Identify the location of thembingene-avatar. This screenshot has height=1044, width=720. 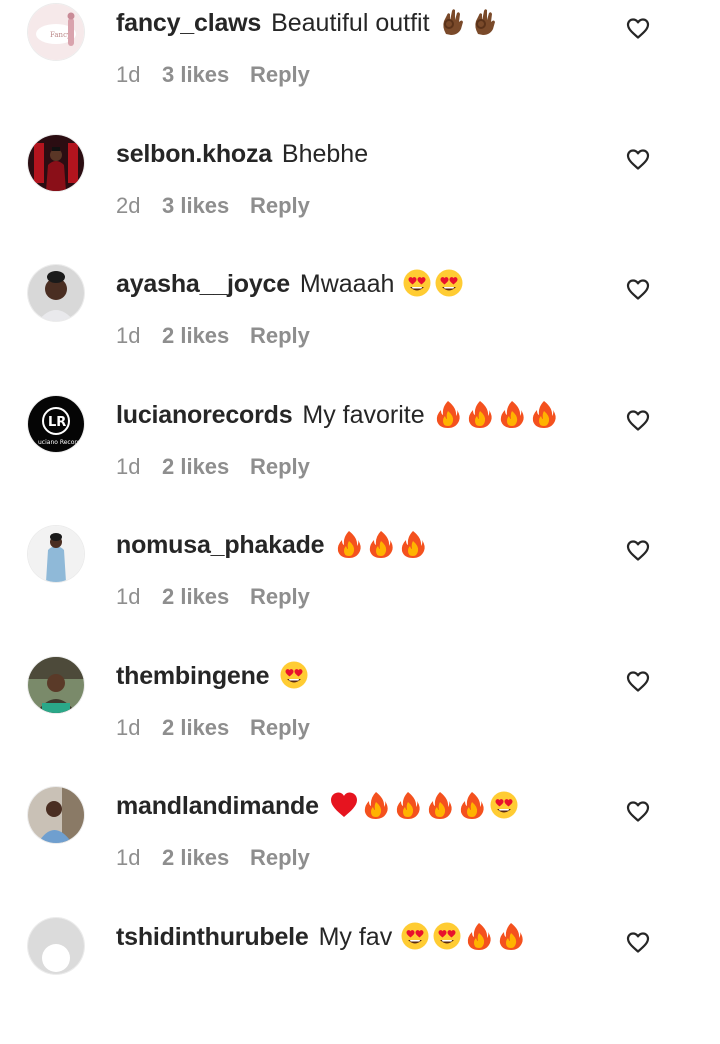
(56, 685).